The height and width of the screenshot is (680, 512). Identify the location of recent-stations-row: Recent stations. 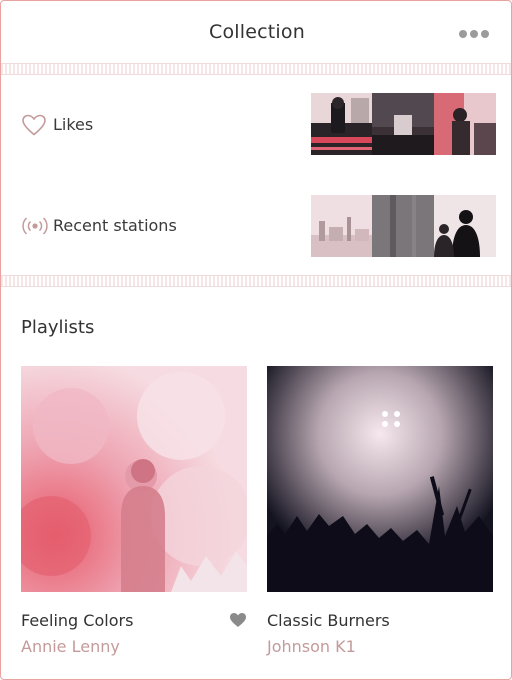
(256, 225).